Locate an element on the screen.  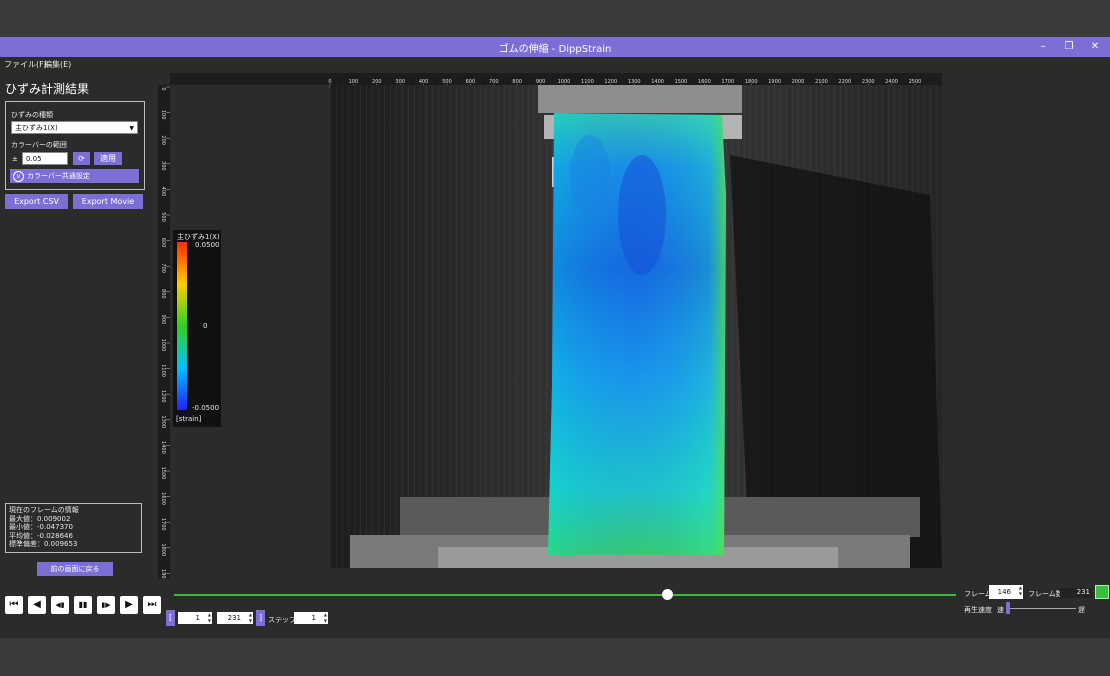
title-bar: ゴムの伸縮 - DippStrain – ❐ ✕ is located at coordinates (555, 47).